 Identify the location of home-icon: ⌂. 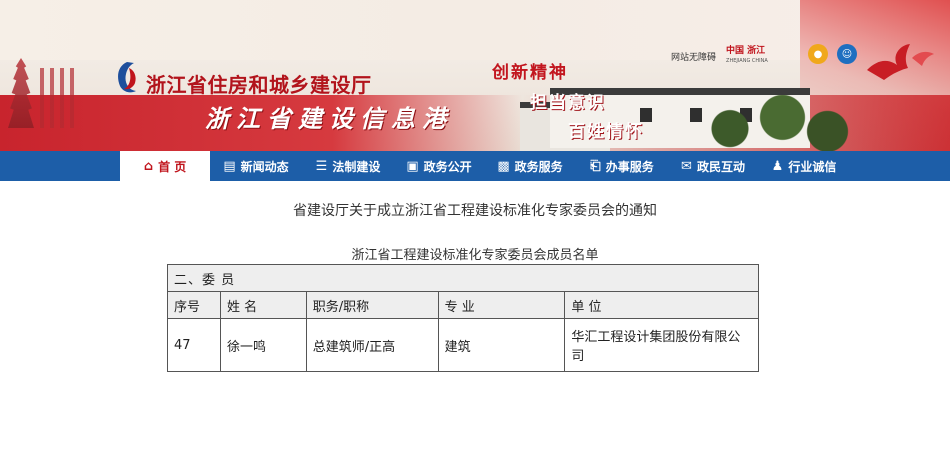
(148, 166).